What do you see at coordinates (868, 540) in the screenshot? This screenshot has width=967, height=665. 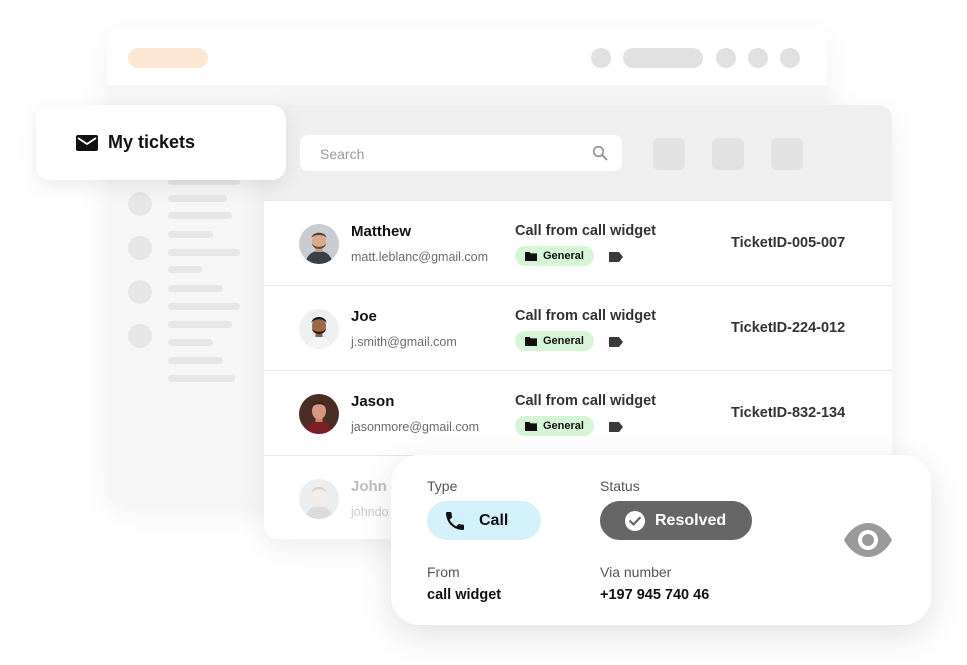 I see `eye-icon` at bounding box center [868, 540].